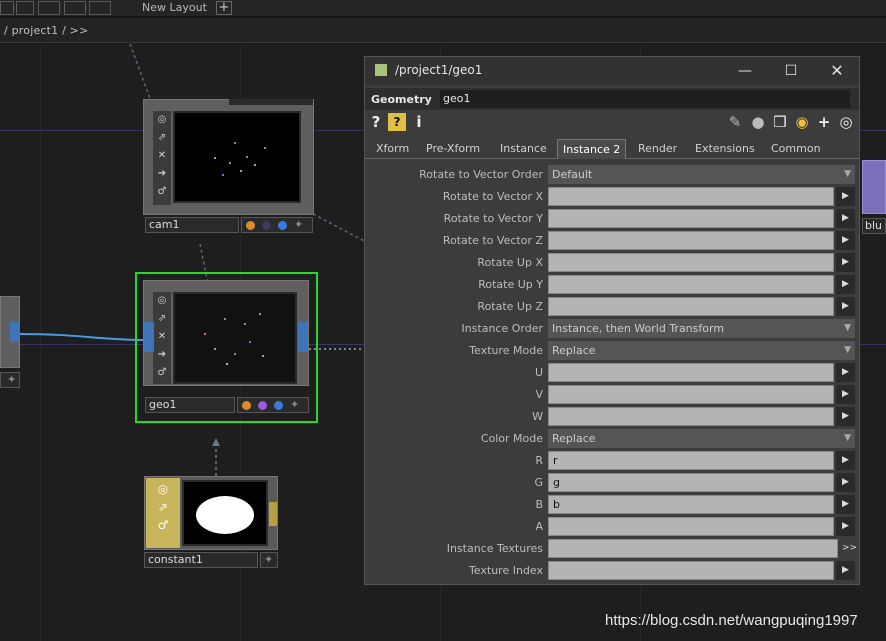 The width and height of the screenshot is (886, 641). Describe the element at coordinates (645, 99) in the screenshot. I see `operator-name-field: geo1` at that location.